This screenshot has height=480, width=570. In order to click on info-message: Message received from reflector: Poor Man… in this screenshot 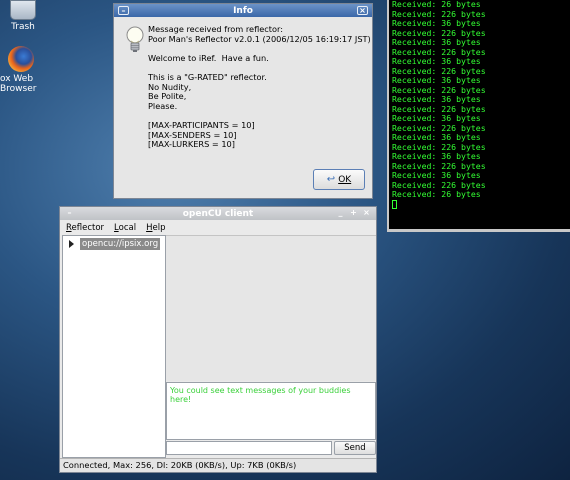, I will do `click(258, 87)`.